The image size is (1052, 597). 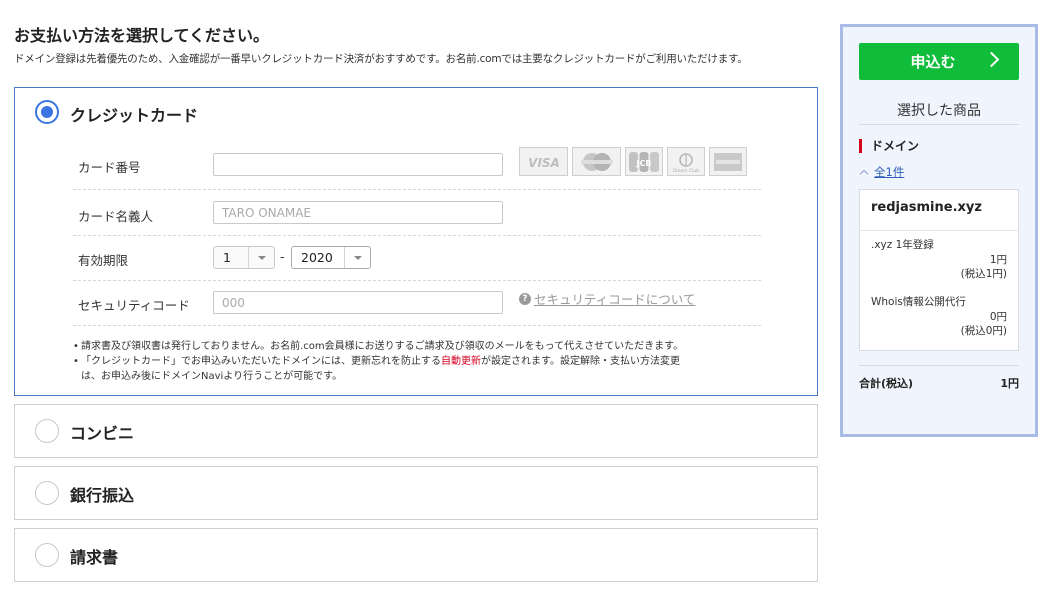 What do you see at coordinates (47, 493) in the screenshot?
I see `bank-transfer-radio` at bounding box center [47, 493].